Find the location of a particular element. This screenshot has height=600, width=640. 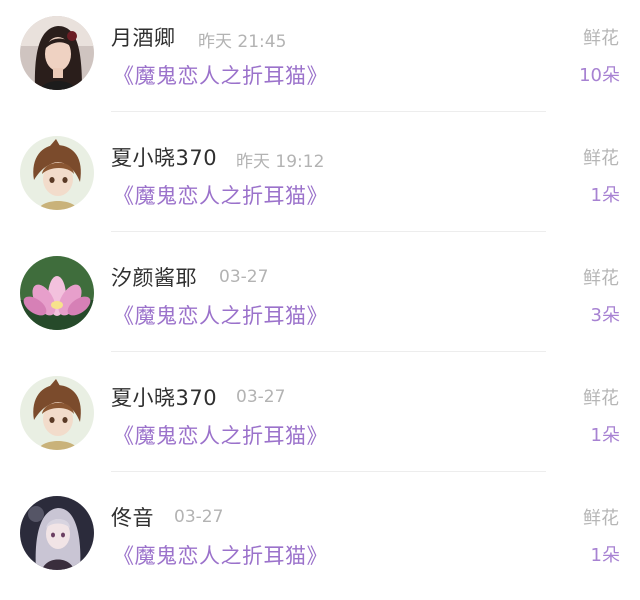

gift-count: 10朵 is located at coordinates (599, 75).